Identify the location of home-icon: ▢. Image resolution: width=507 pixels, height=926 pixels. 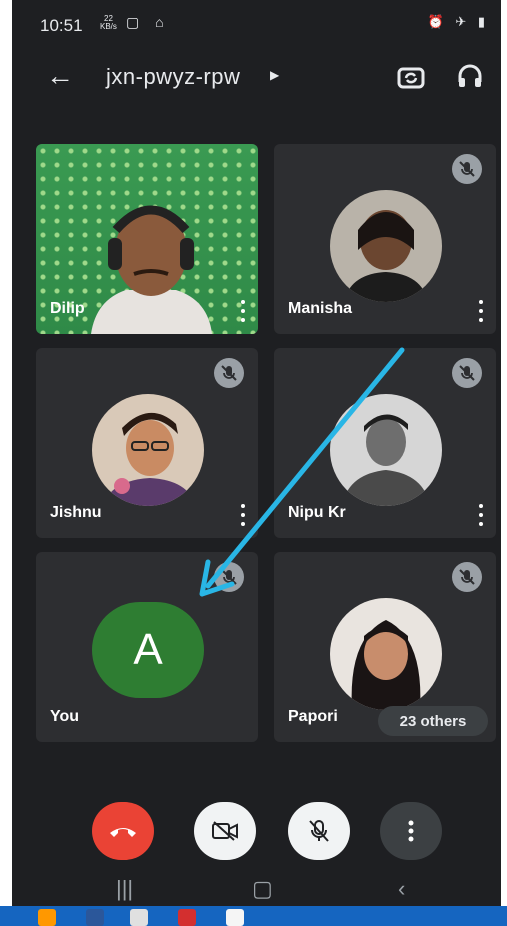
(262, 889).